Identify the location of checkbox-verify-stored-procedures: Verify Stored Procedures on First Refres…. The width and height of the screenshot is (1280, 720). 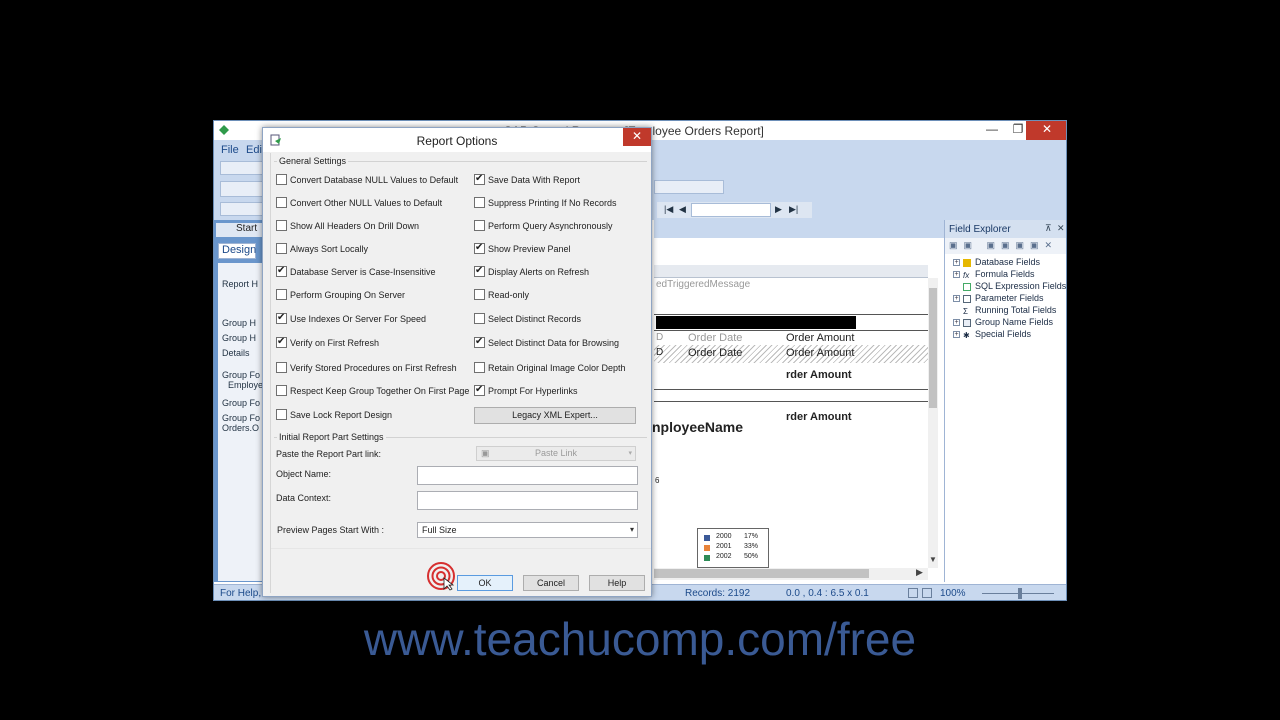
(376, 367).